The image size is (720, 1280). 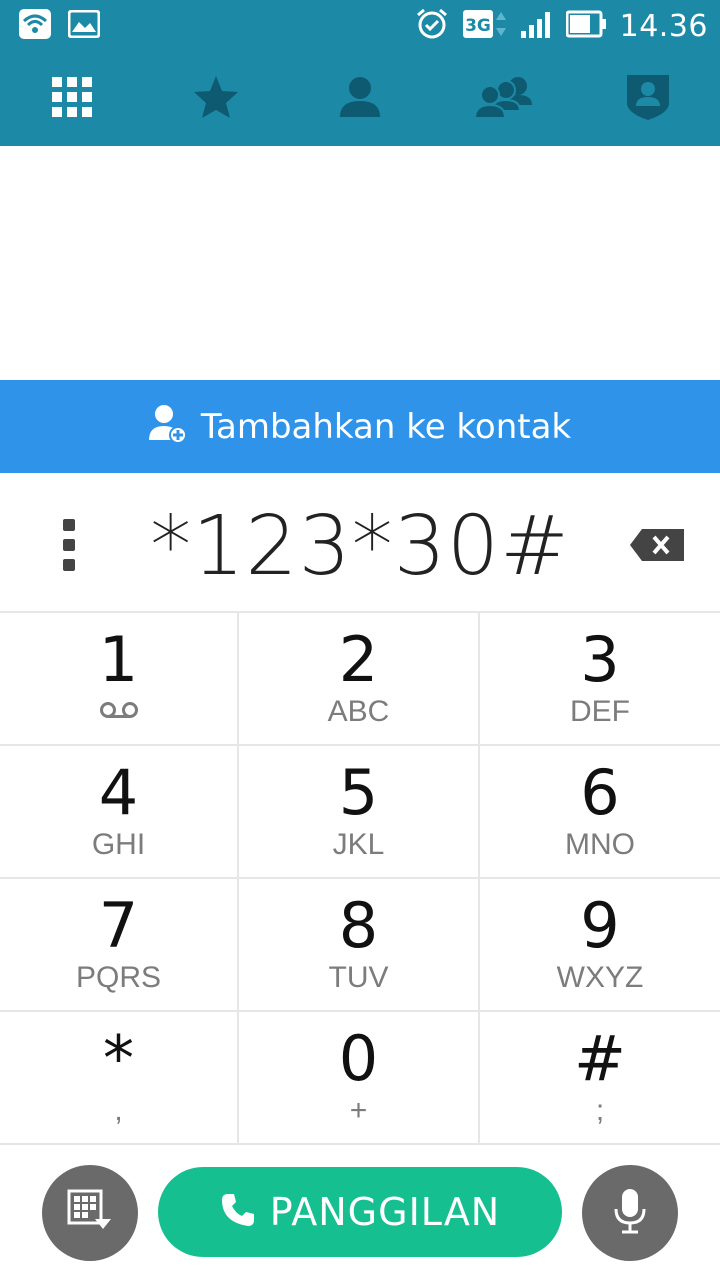 I want to click on add-to-contacts-button: Tambahkan ke kontak, so click(x=360, y=426).